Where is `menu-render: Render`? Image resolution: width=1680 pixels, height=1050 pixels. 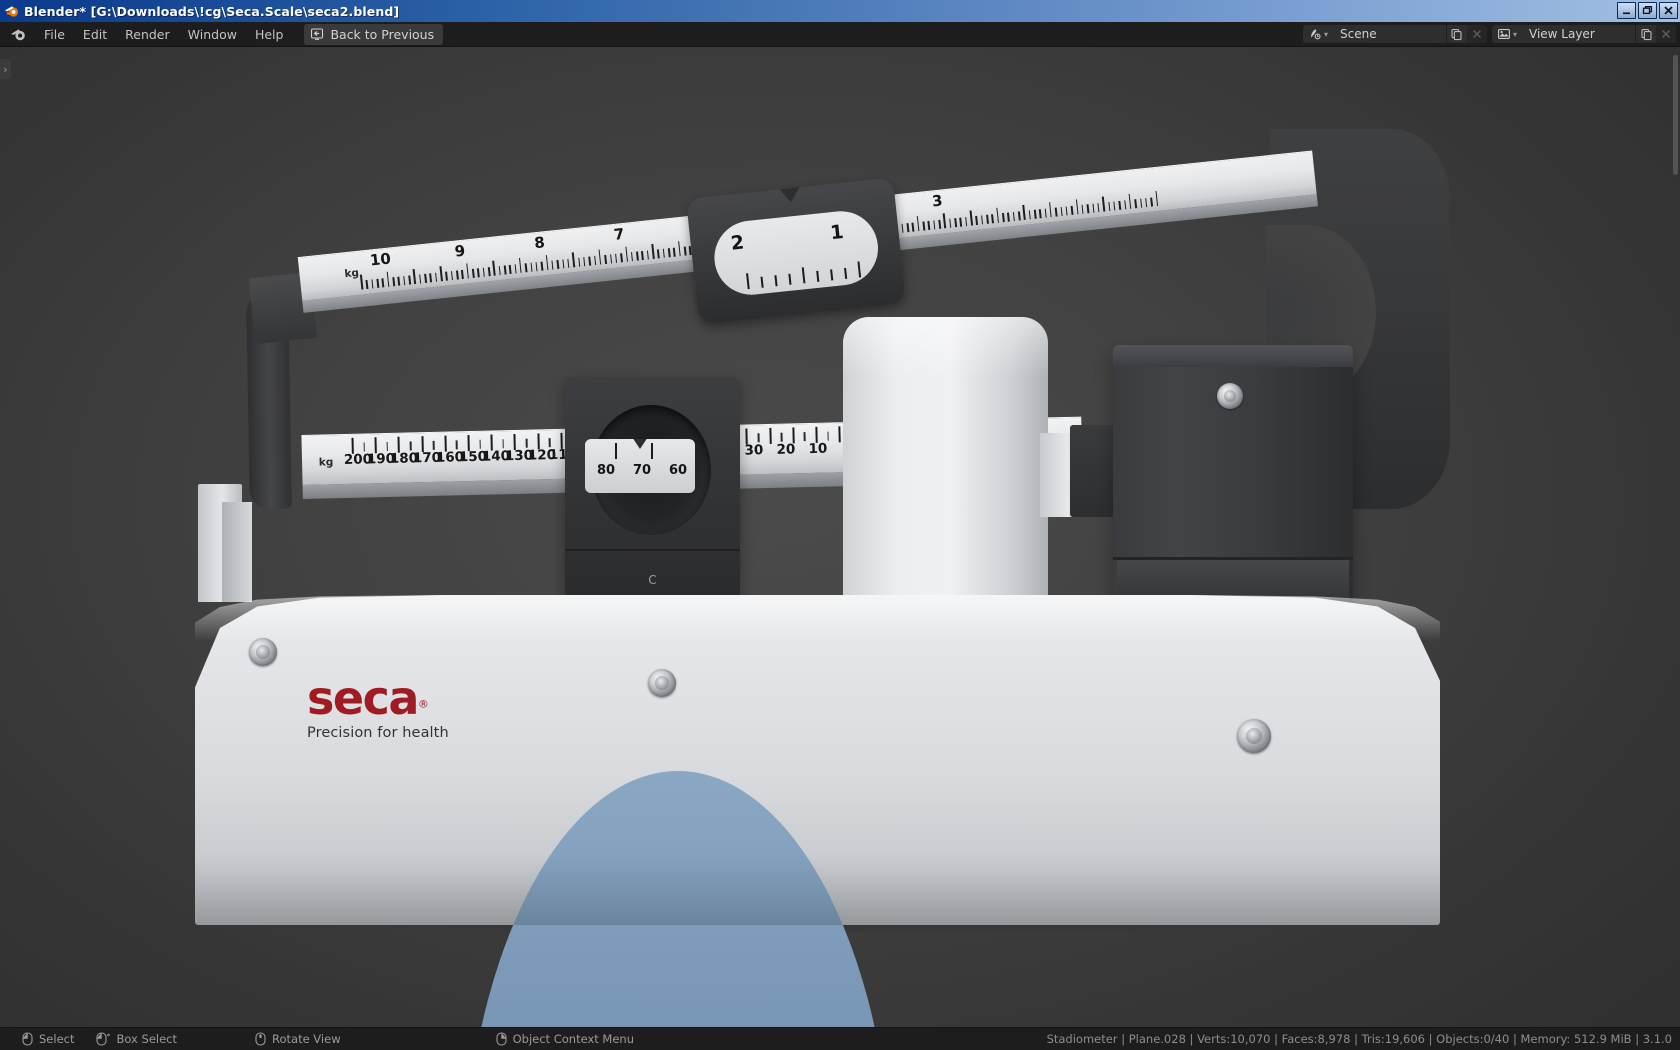
menu-render: Render is located at coordinates (147, 34).